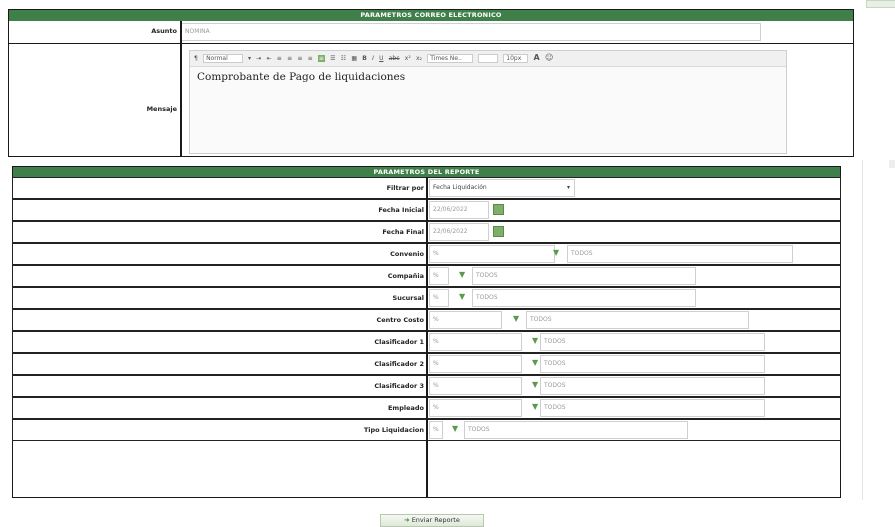 The height and width of the screenshot is (527, 895). What do you see at coordinates (354, 58) in the screenshot?
I see `table-icon: ▦` at bounding box center [354, 58].